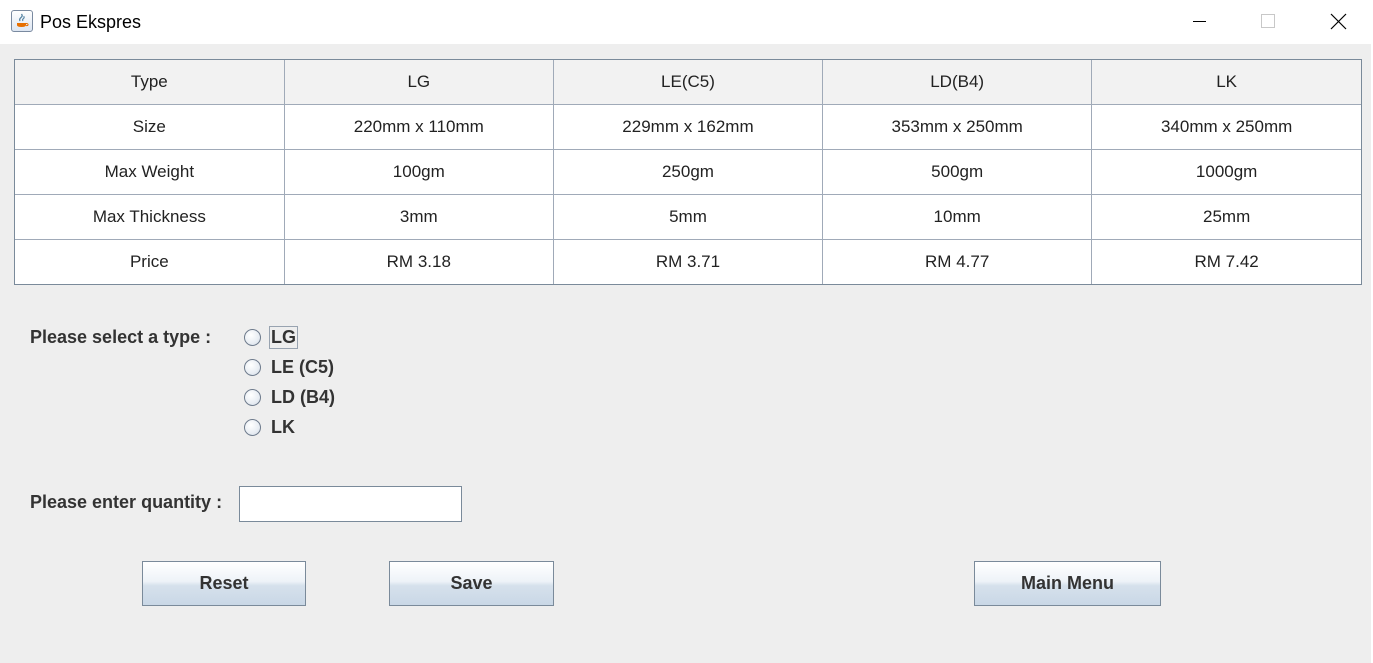 This screenshot has height=663, width=1373. Describe the element at coordinates (252, 397) in the screenshot. I see `radio-button-ld-b4` at that location.